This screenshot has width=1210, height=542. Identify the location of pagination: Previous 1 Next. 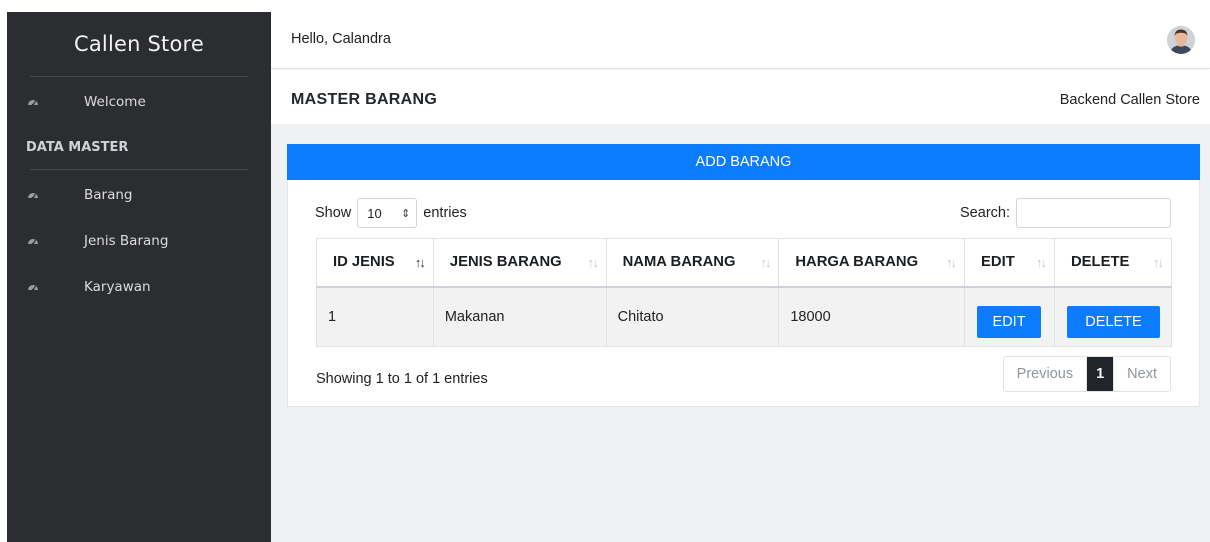
(1086, 374).